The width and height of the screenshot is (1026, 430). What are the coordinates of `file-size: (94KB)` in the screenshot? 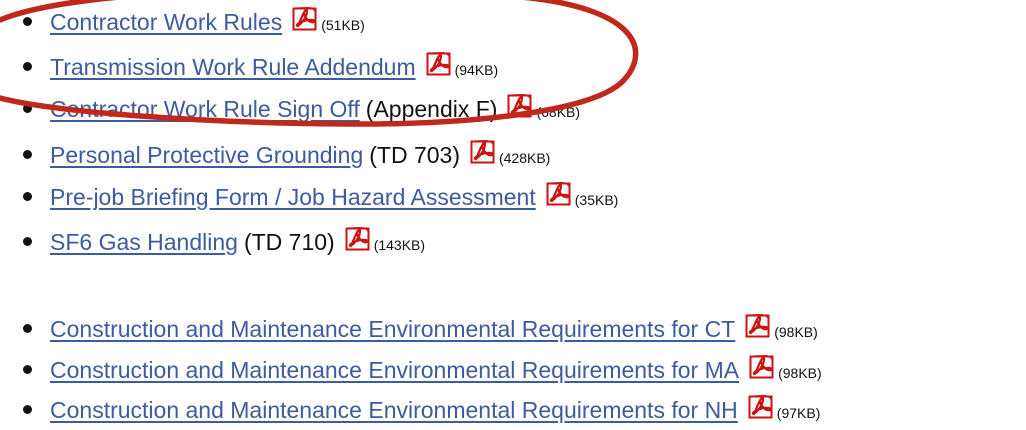 It's located at (476, 70).